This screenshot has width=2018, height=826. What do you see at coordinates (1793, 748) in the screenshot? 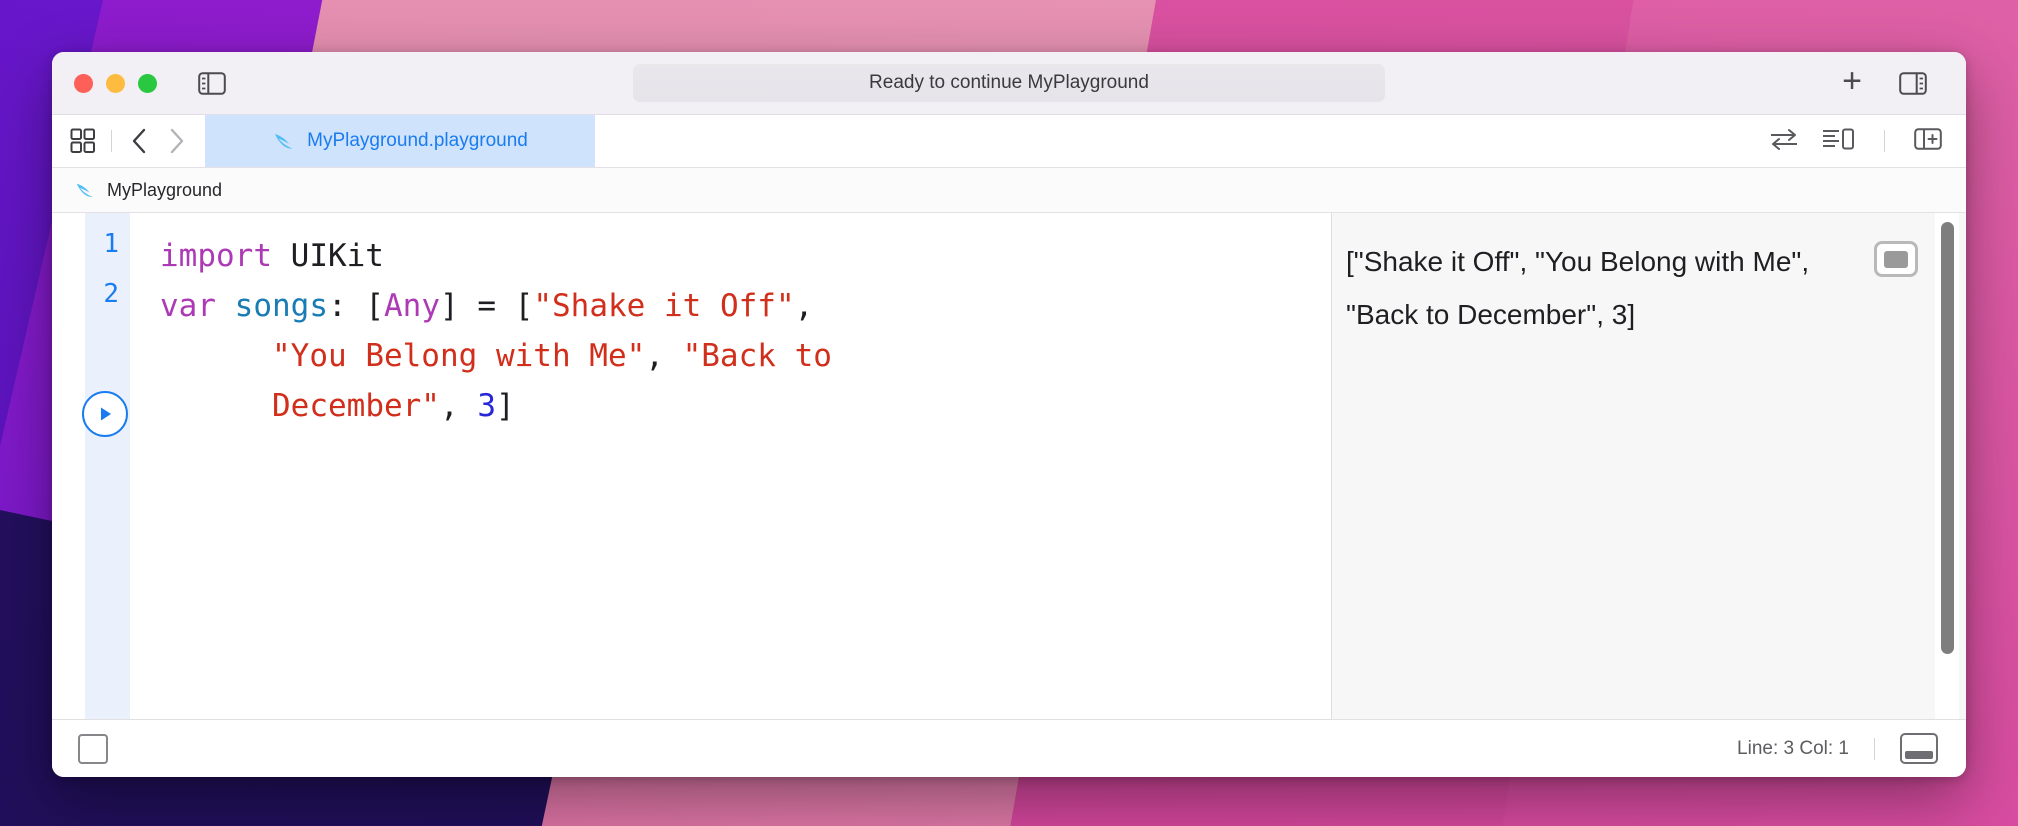
I see `line-col-indicator: Line: 3 Col: 1` at bounding box center [1793, 748].